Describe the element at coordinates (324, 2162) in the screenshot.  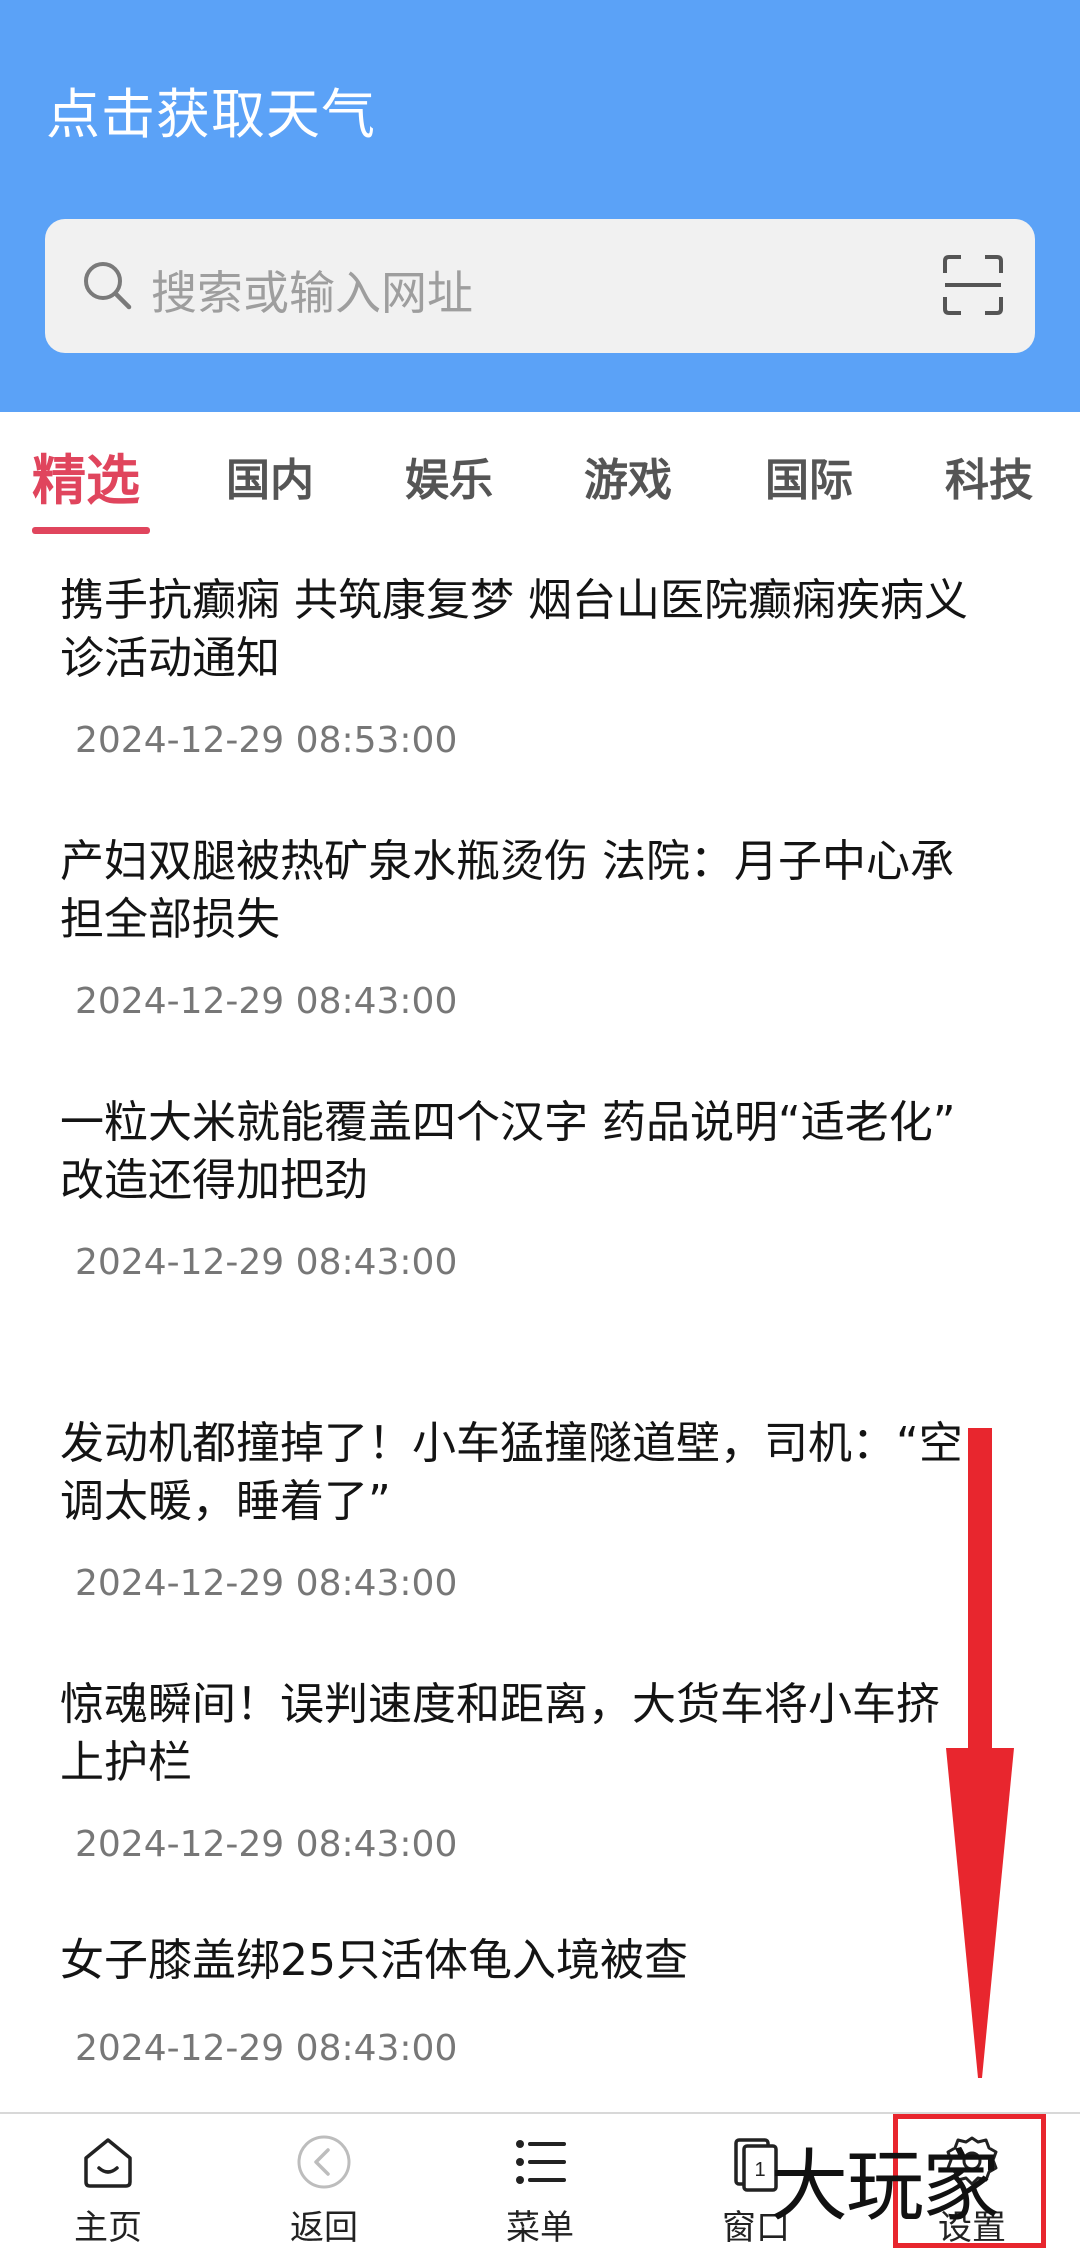
I see `back-icon` at that location.